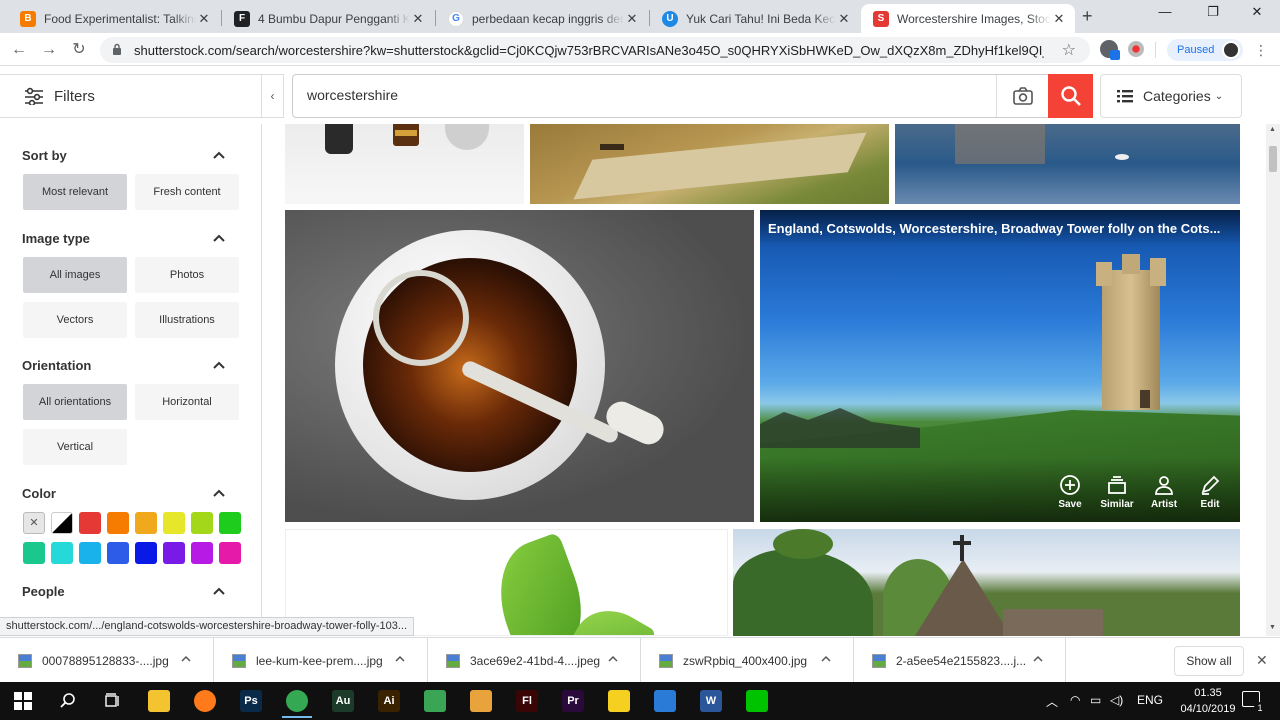  Describe the element at coordinates (1210, 492) in the screenshot. I see `edit-button: Edit` at that location.